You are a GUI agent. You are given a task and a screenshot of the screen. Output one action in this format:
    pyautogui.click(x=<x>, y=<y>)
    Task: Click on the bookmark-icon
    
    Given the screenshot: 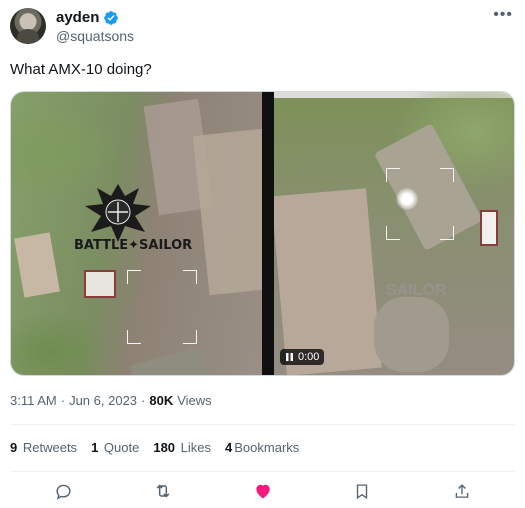 What is the action you would take?
    pyautogui.click(x=362, y=491)
    